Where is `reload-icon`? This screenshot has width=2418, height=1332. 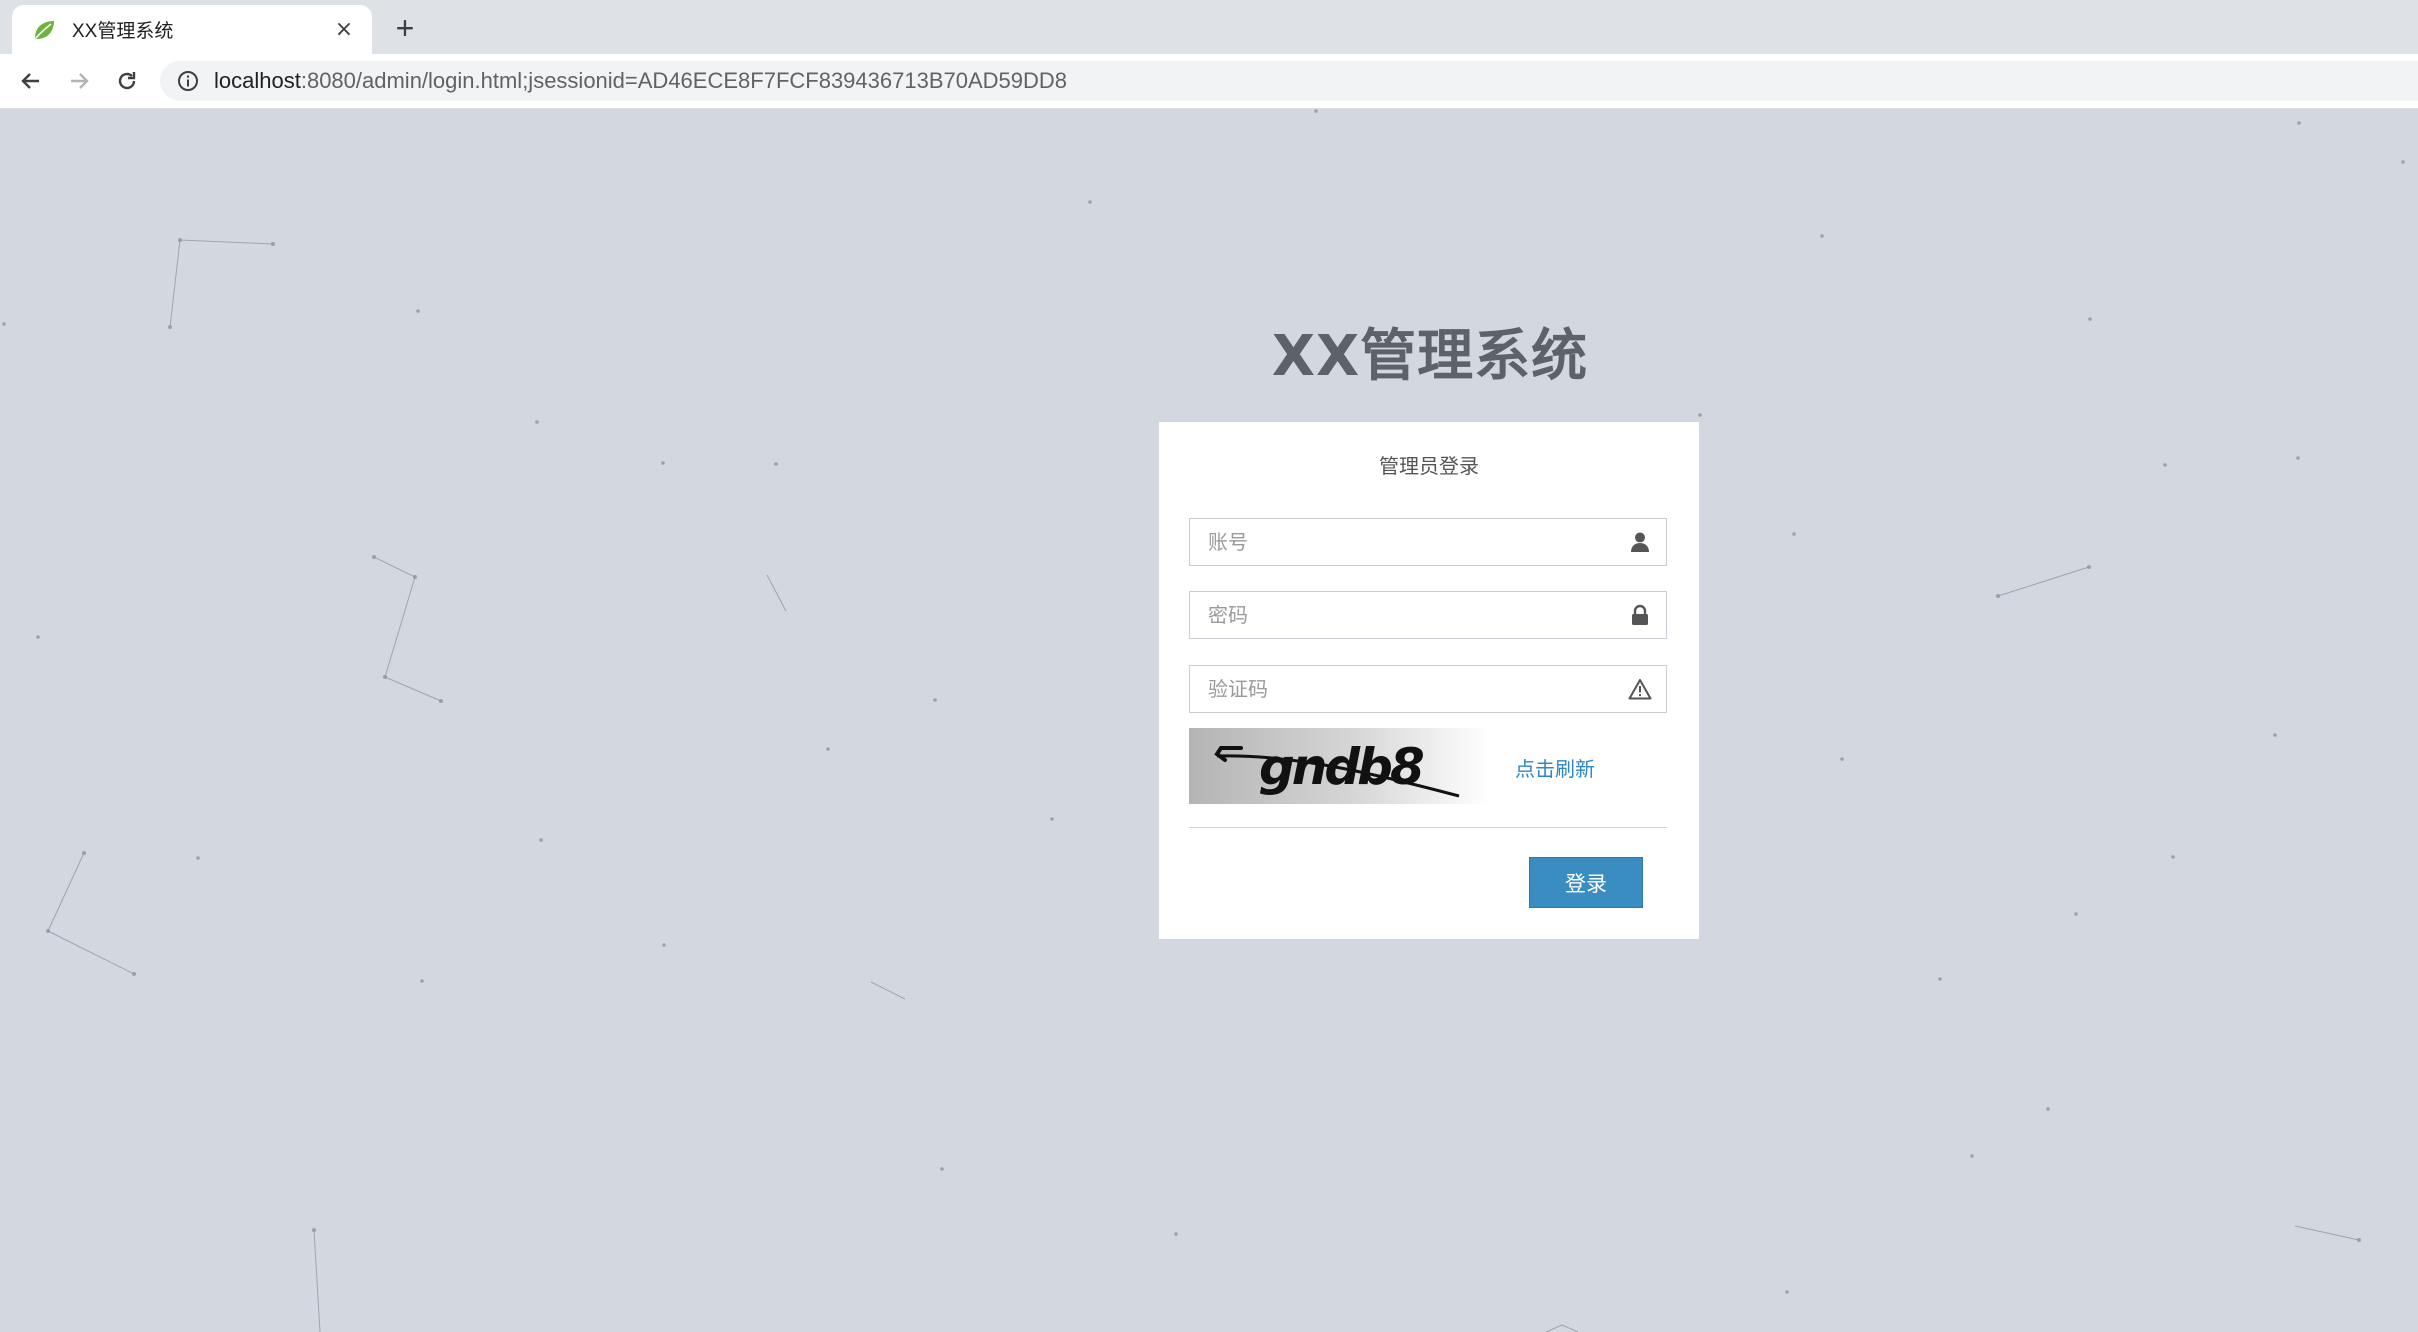
reload-icon is located at coordinates (127, 81).